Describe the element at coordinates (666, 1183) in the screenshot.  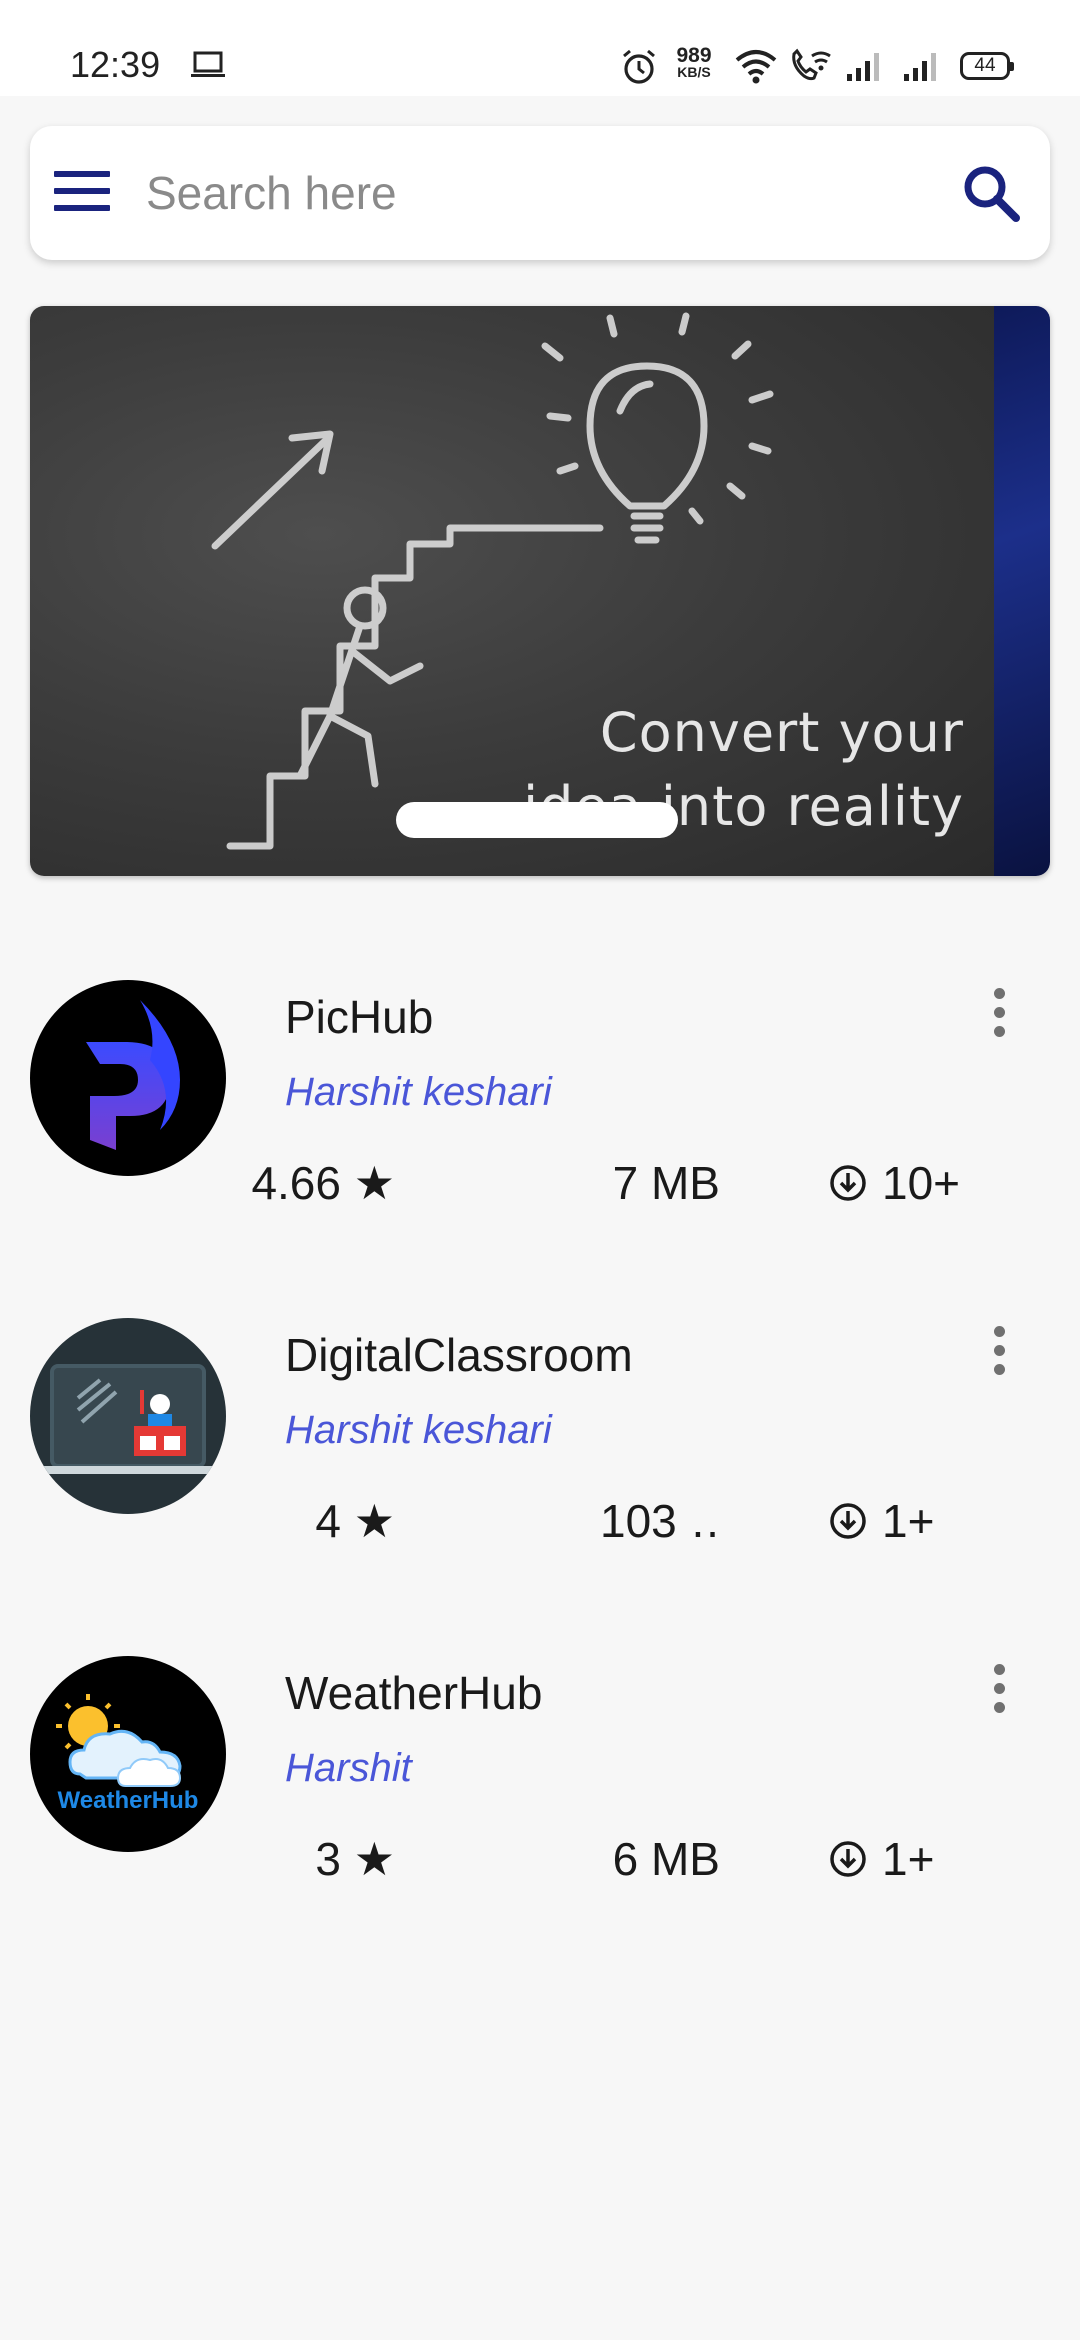
I see `app-size: 7 MB` at that location.